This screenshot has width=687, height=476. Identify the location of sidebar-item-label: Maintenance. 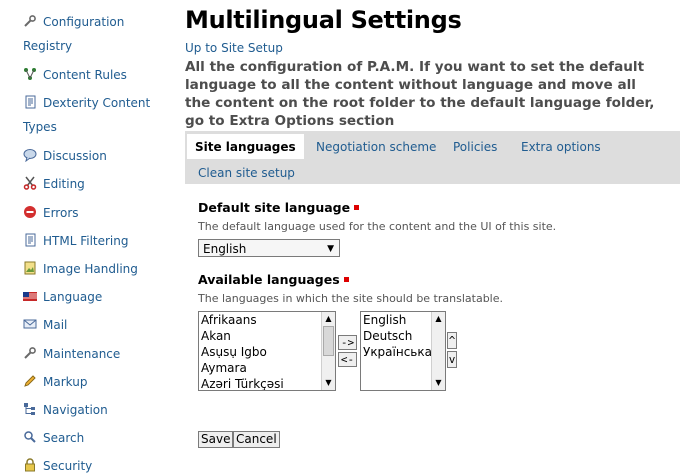
(82, 354).